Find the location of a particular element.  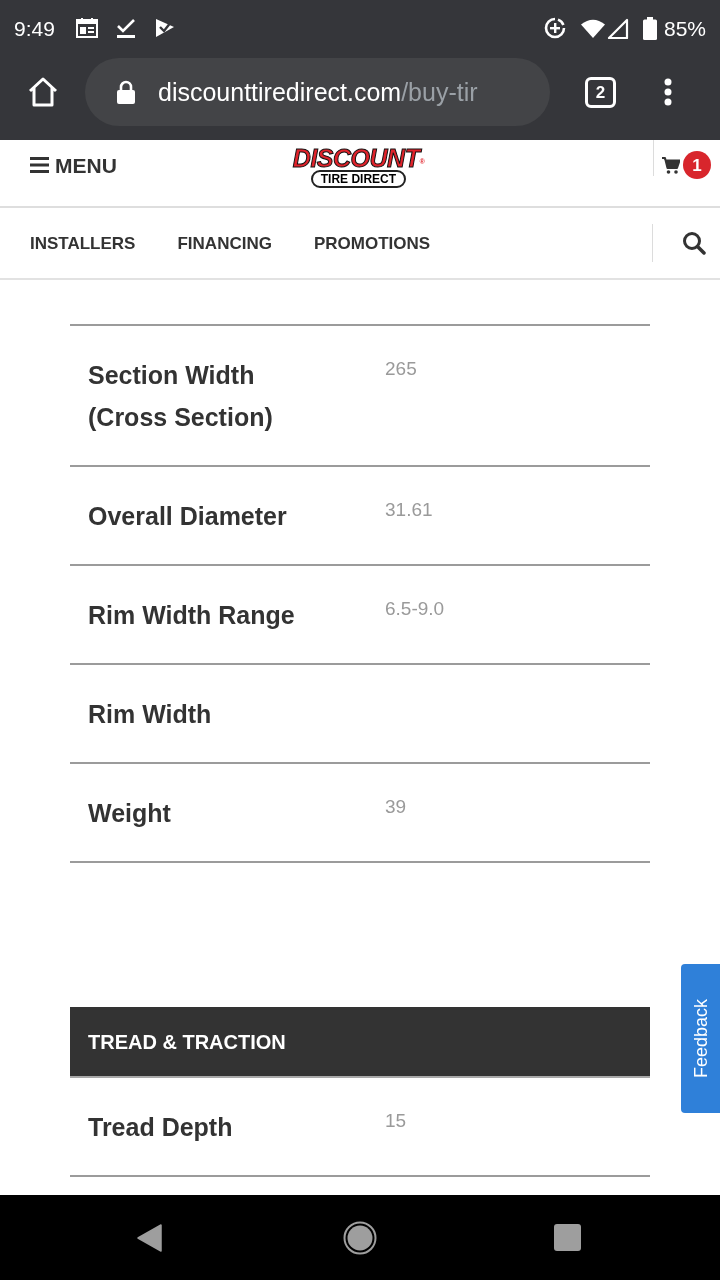

calendar-icon is located at coordinates (86, 28).